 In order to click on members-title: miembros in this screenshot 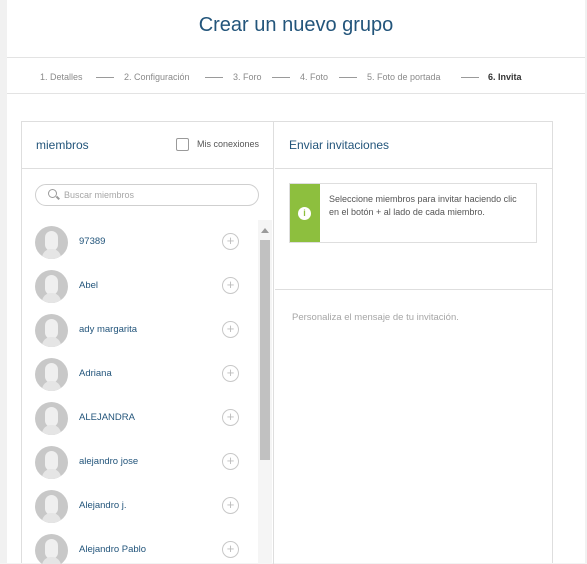, I will do `click(62, 145)`.